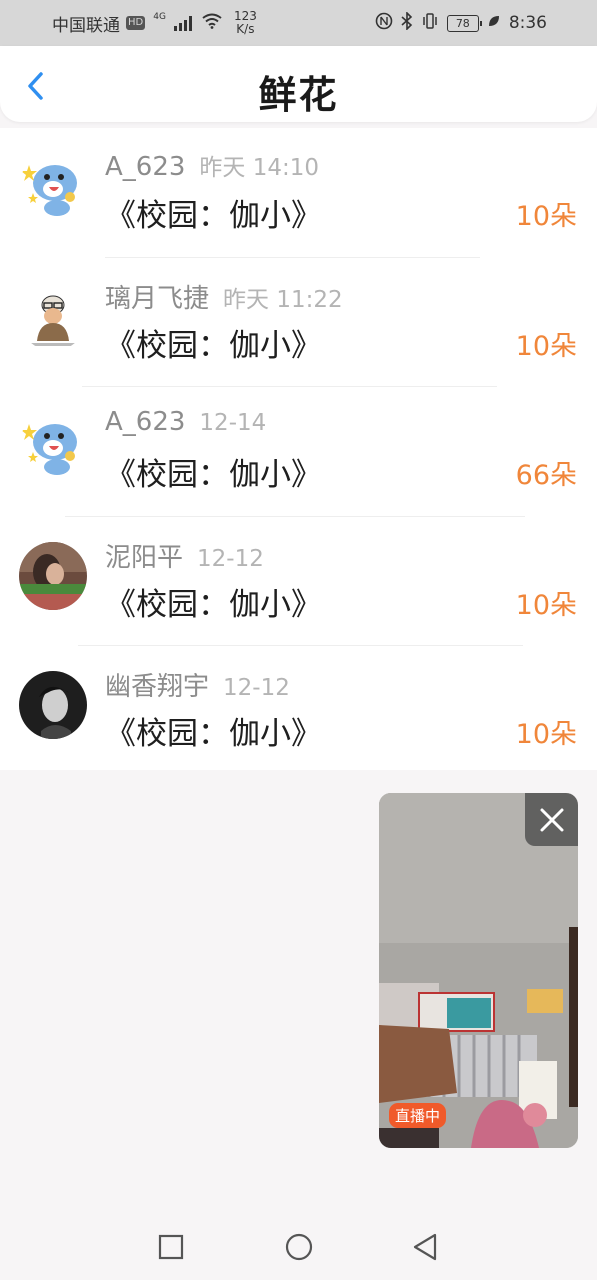  I want to click on live-preview-window: 直播中, so click(478, 970).